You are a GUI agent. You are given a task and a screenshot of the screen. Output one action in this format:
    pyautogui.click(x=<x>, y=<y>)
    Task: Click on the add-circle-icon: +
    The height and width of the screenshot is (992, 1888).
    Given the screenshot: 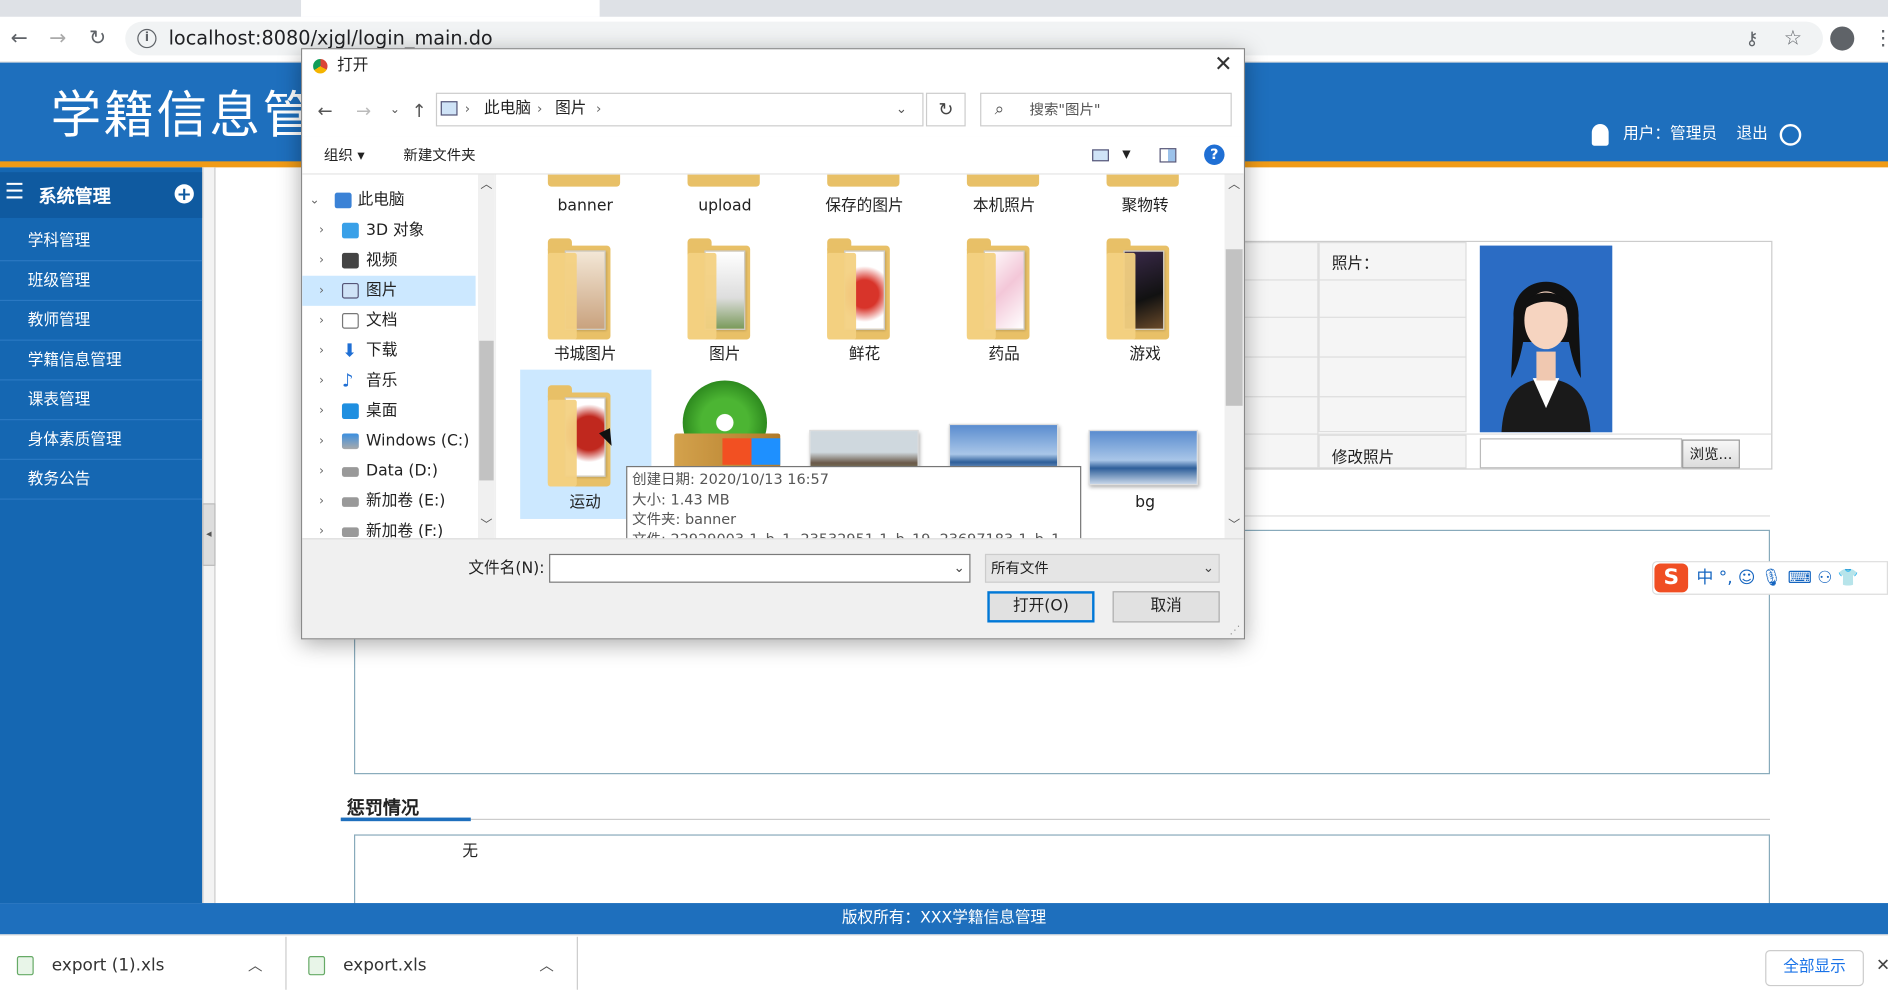 What is the action you would take?
    pyautogui.click(x=184, y=194)
    